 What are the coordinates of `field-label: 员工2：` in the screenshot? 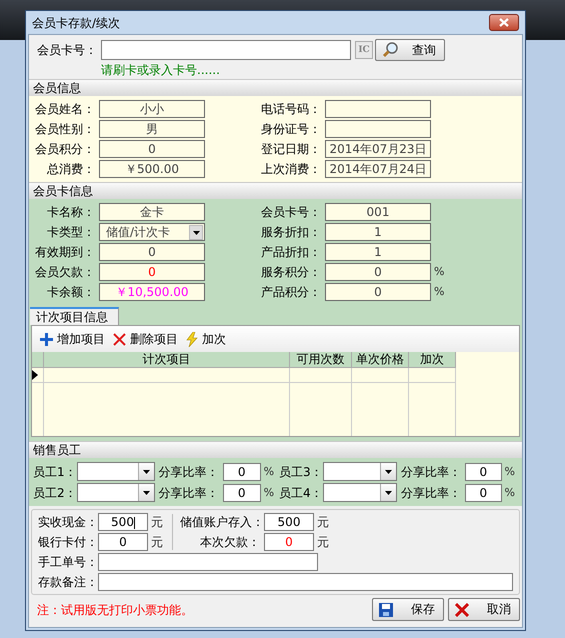 It's located at (55, 493).